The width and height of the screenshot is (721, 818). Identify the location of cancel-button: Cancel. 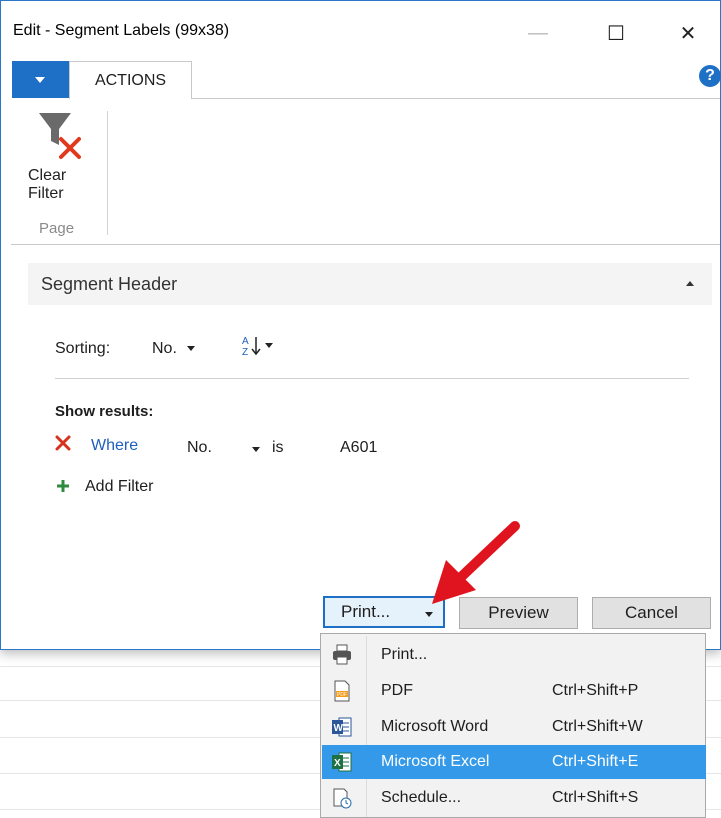
(651, 613).